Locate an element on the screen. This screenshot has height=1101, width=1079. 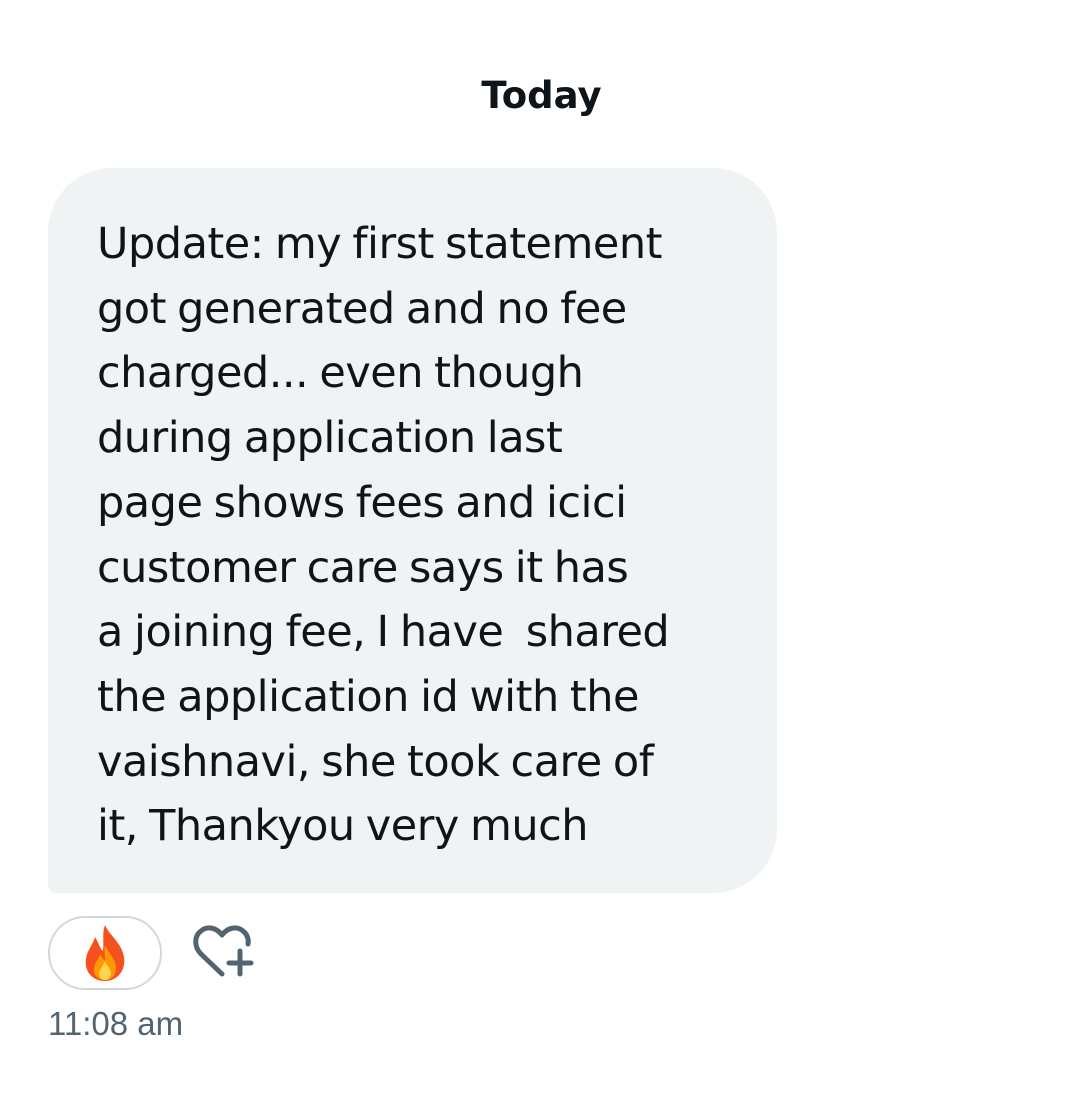
heart-plus-icon is located at coordinates (223, 951).